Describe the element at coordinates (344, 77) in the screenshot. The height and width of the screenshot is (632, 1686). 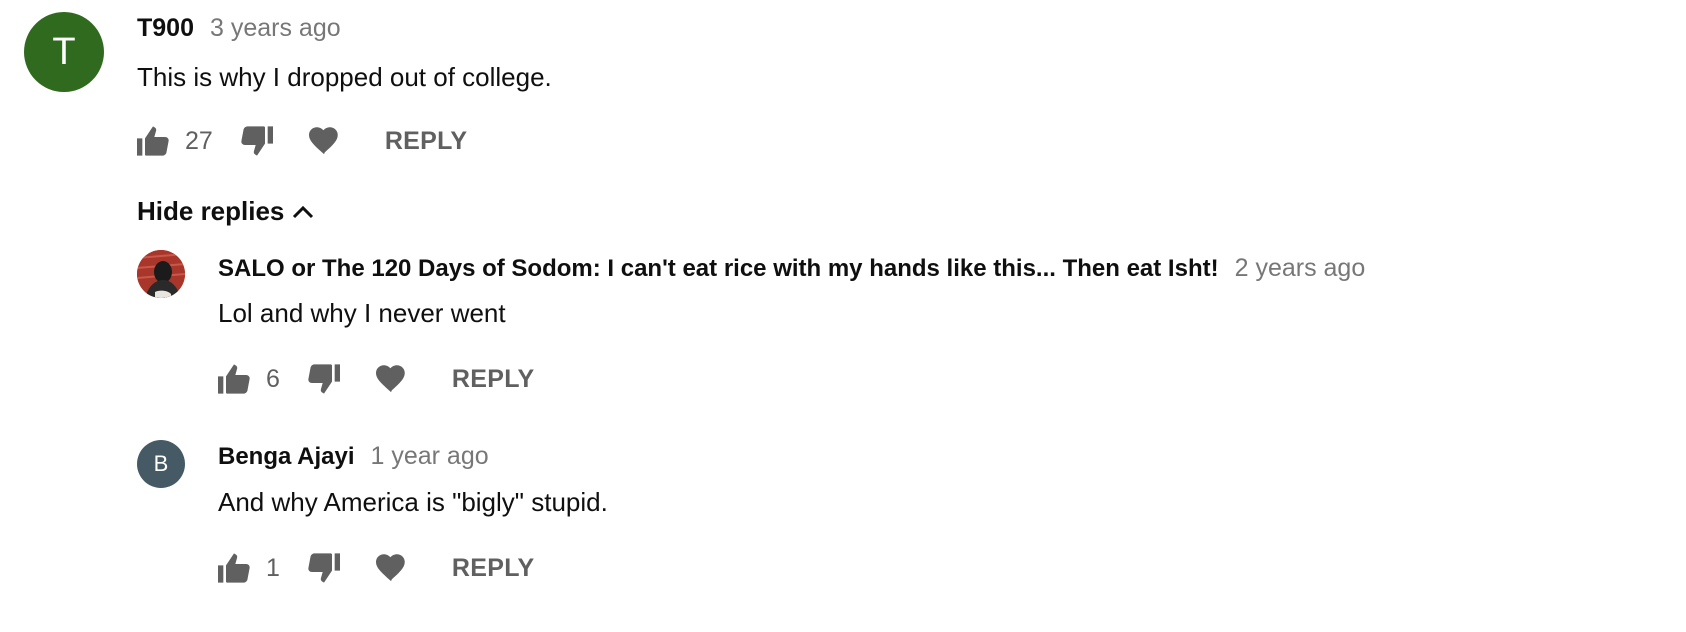
I see `comment-text: This is why I dropped out of college.` at that location.